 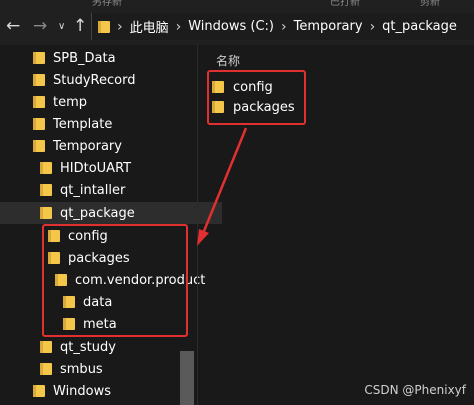 I want to click on tree-item-qt-intaller: qt_intaller, so click(x=111, y=190).